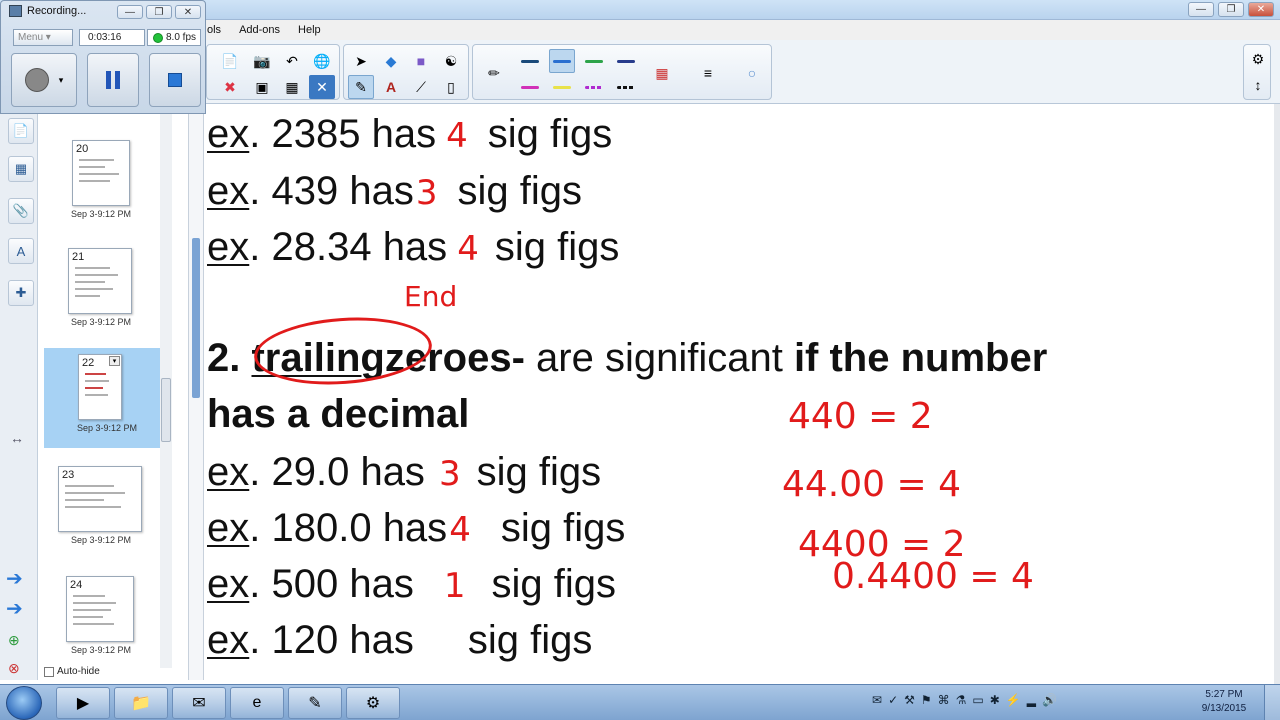 The height and width of the screenshot is (720, 1280). What do you see at coordinates (1013, 700) in the screenshot?
I see `power-tray-icon: ⚡` at bounding box center [1013, 700].